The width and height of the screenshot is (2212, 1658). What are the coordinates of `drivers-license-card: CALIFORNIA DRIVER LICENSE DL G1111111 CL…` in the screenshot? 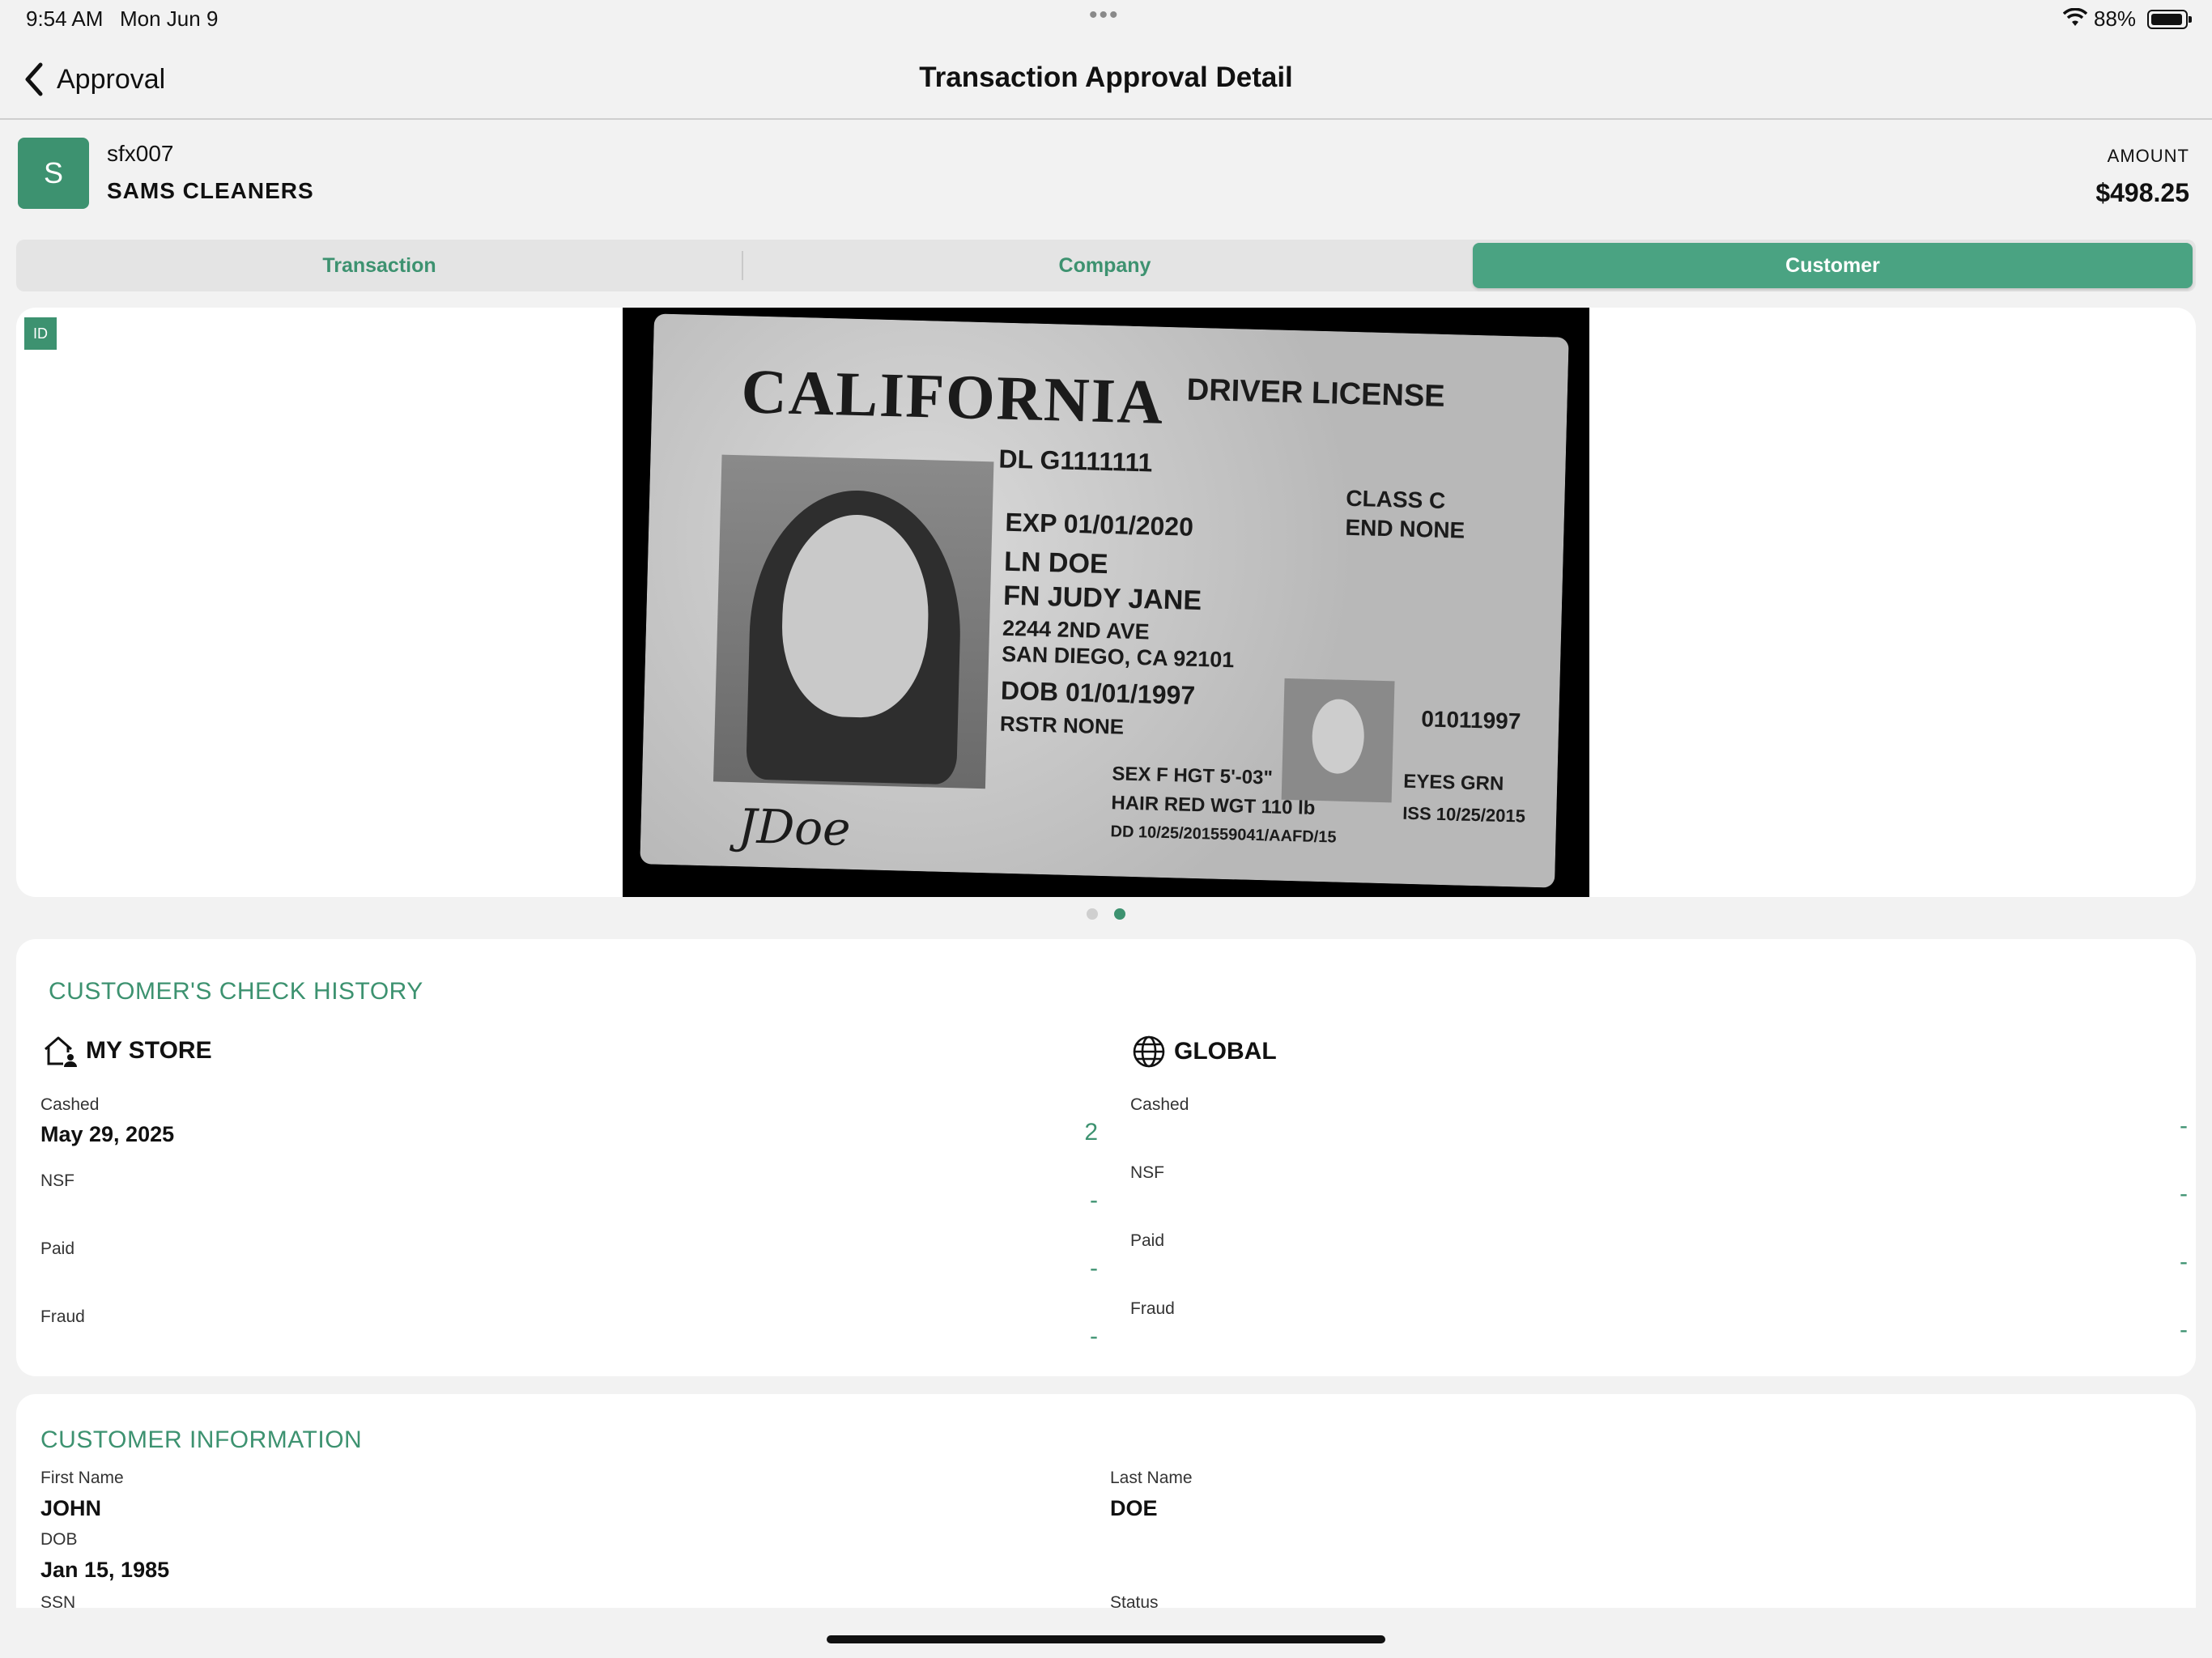 It's located at (1104, 600).